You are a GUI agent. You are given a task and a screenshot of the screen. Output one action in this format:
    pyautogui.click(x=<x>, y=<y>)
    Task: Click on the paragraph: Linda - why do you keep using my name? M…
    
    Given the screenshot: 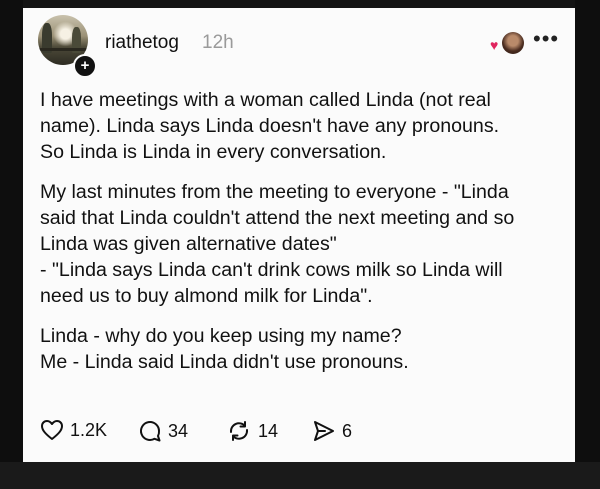 What is the action you would take?
    pyautogui.click(x=304, y=349)
    